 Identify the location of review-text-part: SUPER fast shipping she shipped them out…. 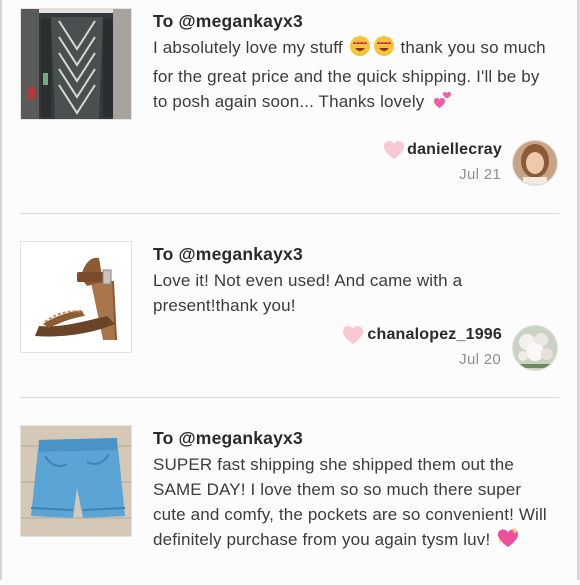
(350, 502).